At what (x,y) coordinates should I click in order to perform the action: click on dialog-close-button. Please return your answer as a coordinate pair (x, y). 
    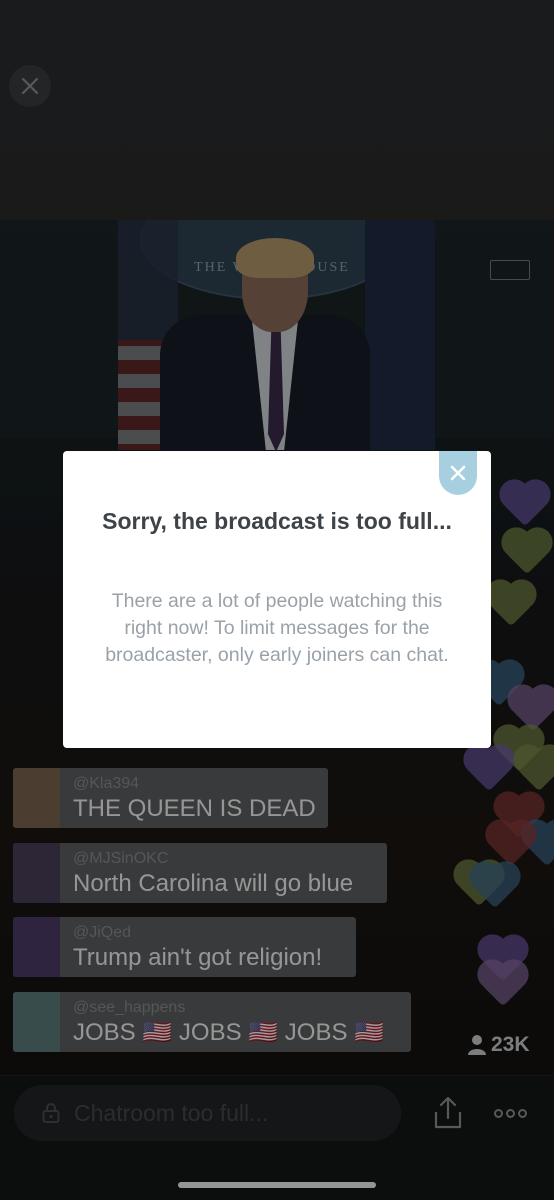
    Looking at the image, I should click on (458, 473).